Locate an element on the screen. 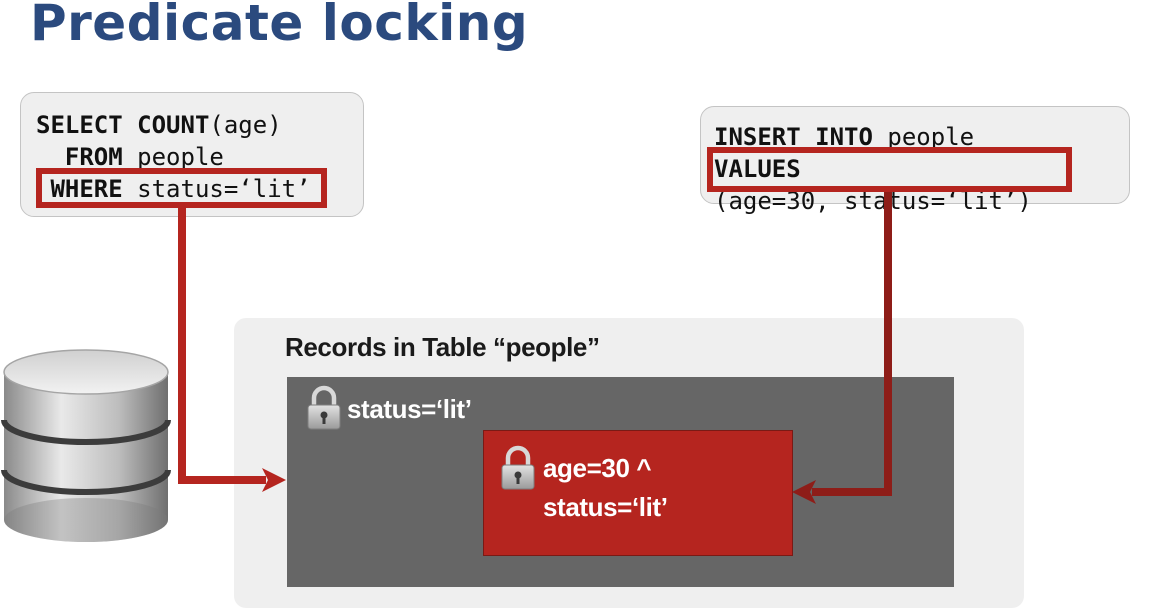 The image size is (1174, 608). database-icon is located at coordinates (86, 445).